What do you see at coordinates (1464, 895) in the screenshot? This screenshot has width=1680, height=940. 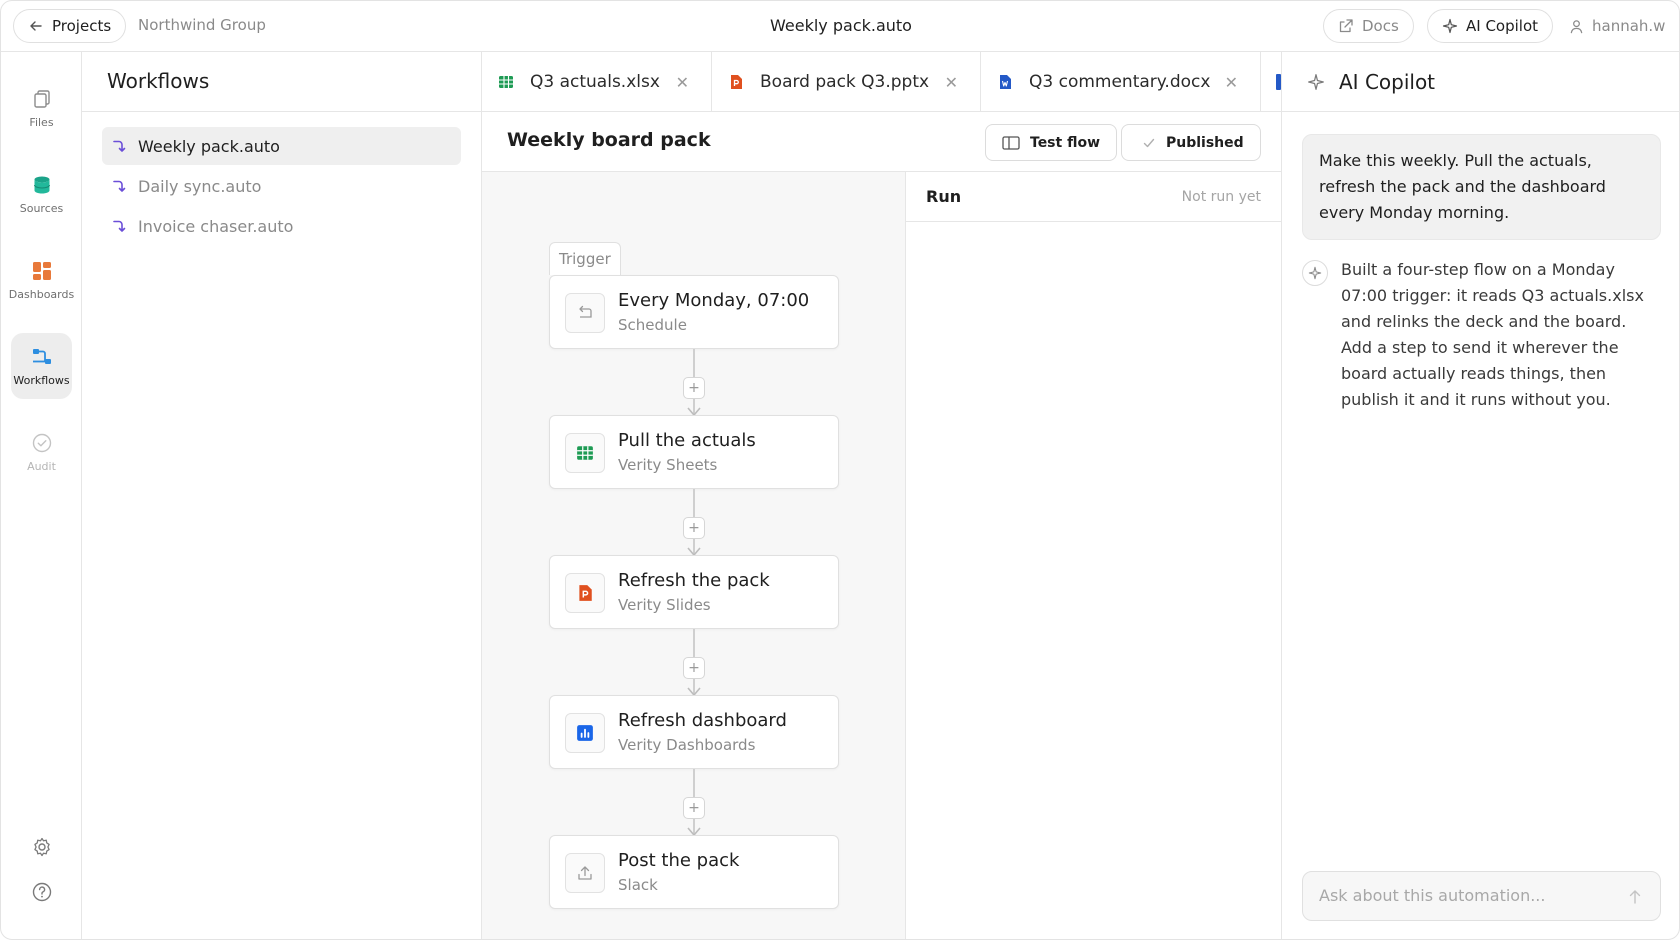 I see `copilot-input` at bounding box center [1464, 895].